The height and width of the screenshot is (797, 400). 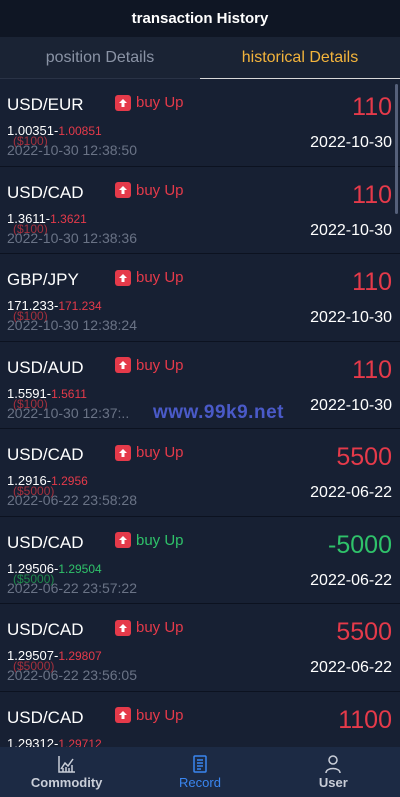 I want to click on nav-user-label: User, so click(x=333, y=782).